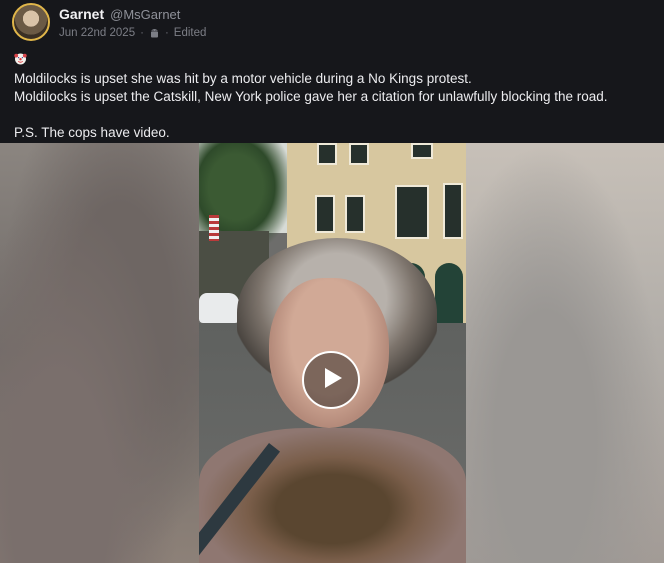  I want to click on play-button, so click(331, 380).